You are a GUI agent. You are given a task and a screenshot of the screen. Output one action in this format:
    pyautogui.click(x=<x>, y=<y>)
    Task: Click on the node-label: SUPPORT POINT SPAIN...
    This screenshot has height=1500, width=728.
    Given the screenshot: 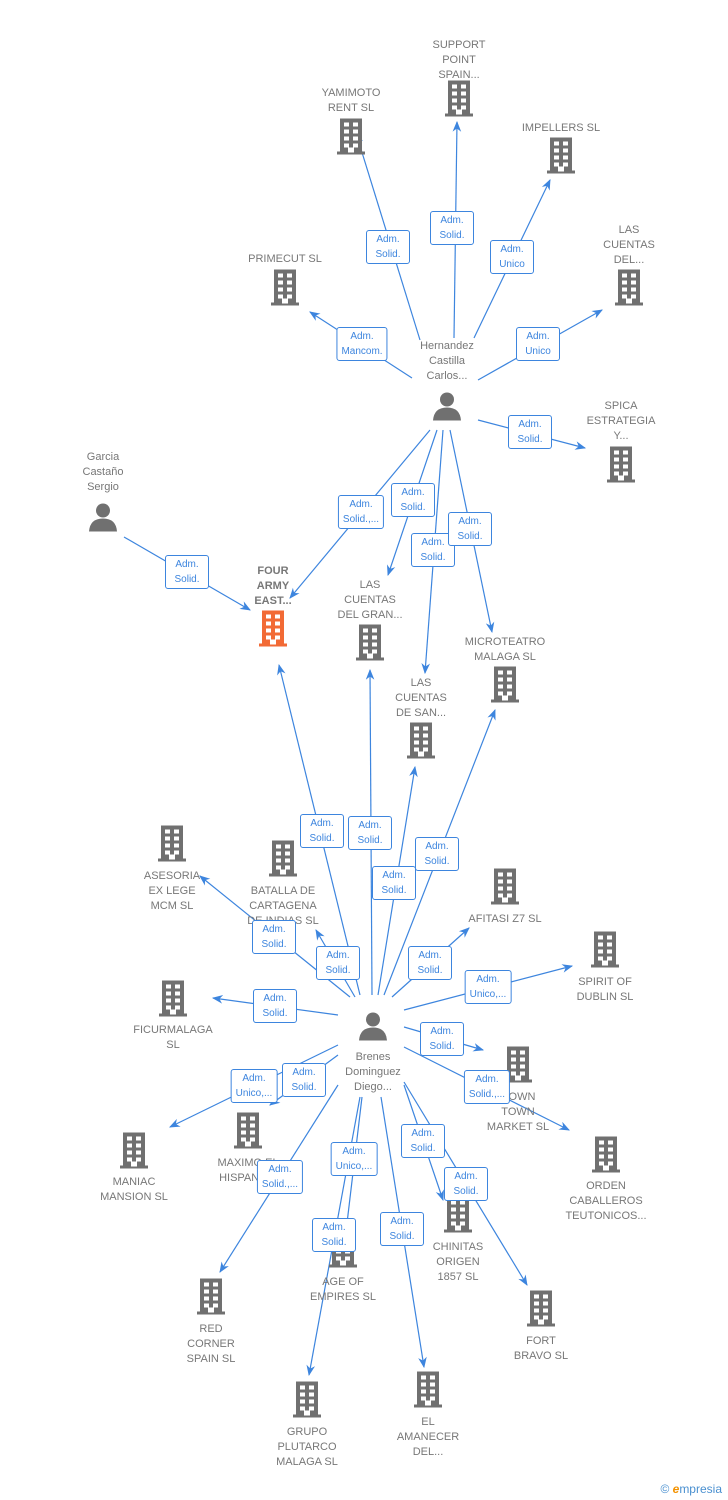 What is the action you would take?
    pyautogui.click(x=459, y=60)
    